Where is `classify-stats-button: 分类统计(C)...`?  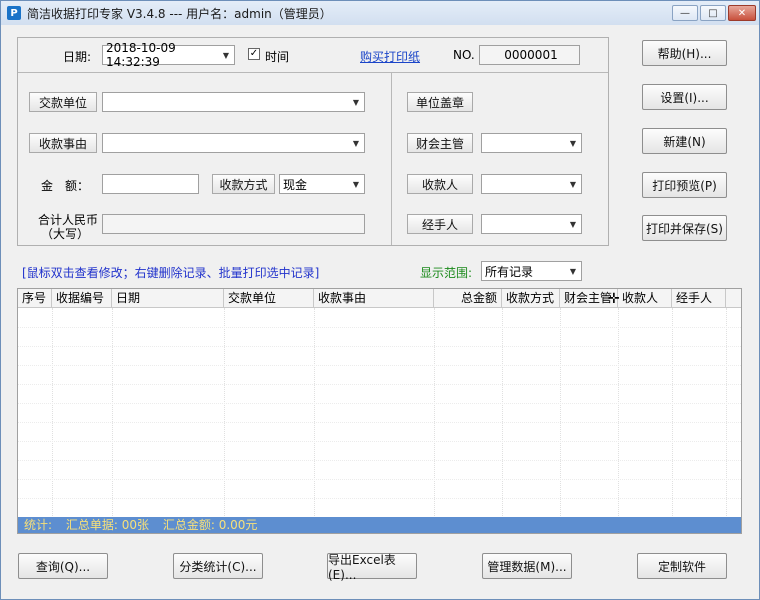
classify-stats-button: 分类统计(C)... is located at coordinates (218, 566).